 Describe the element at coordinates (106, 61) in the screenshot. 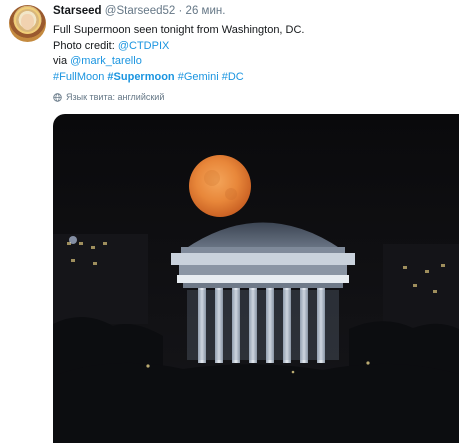

I see `via-mention-link: @mark_tarello` at that location.